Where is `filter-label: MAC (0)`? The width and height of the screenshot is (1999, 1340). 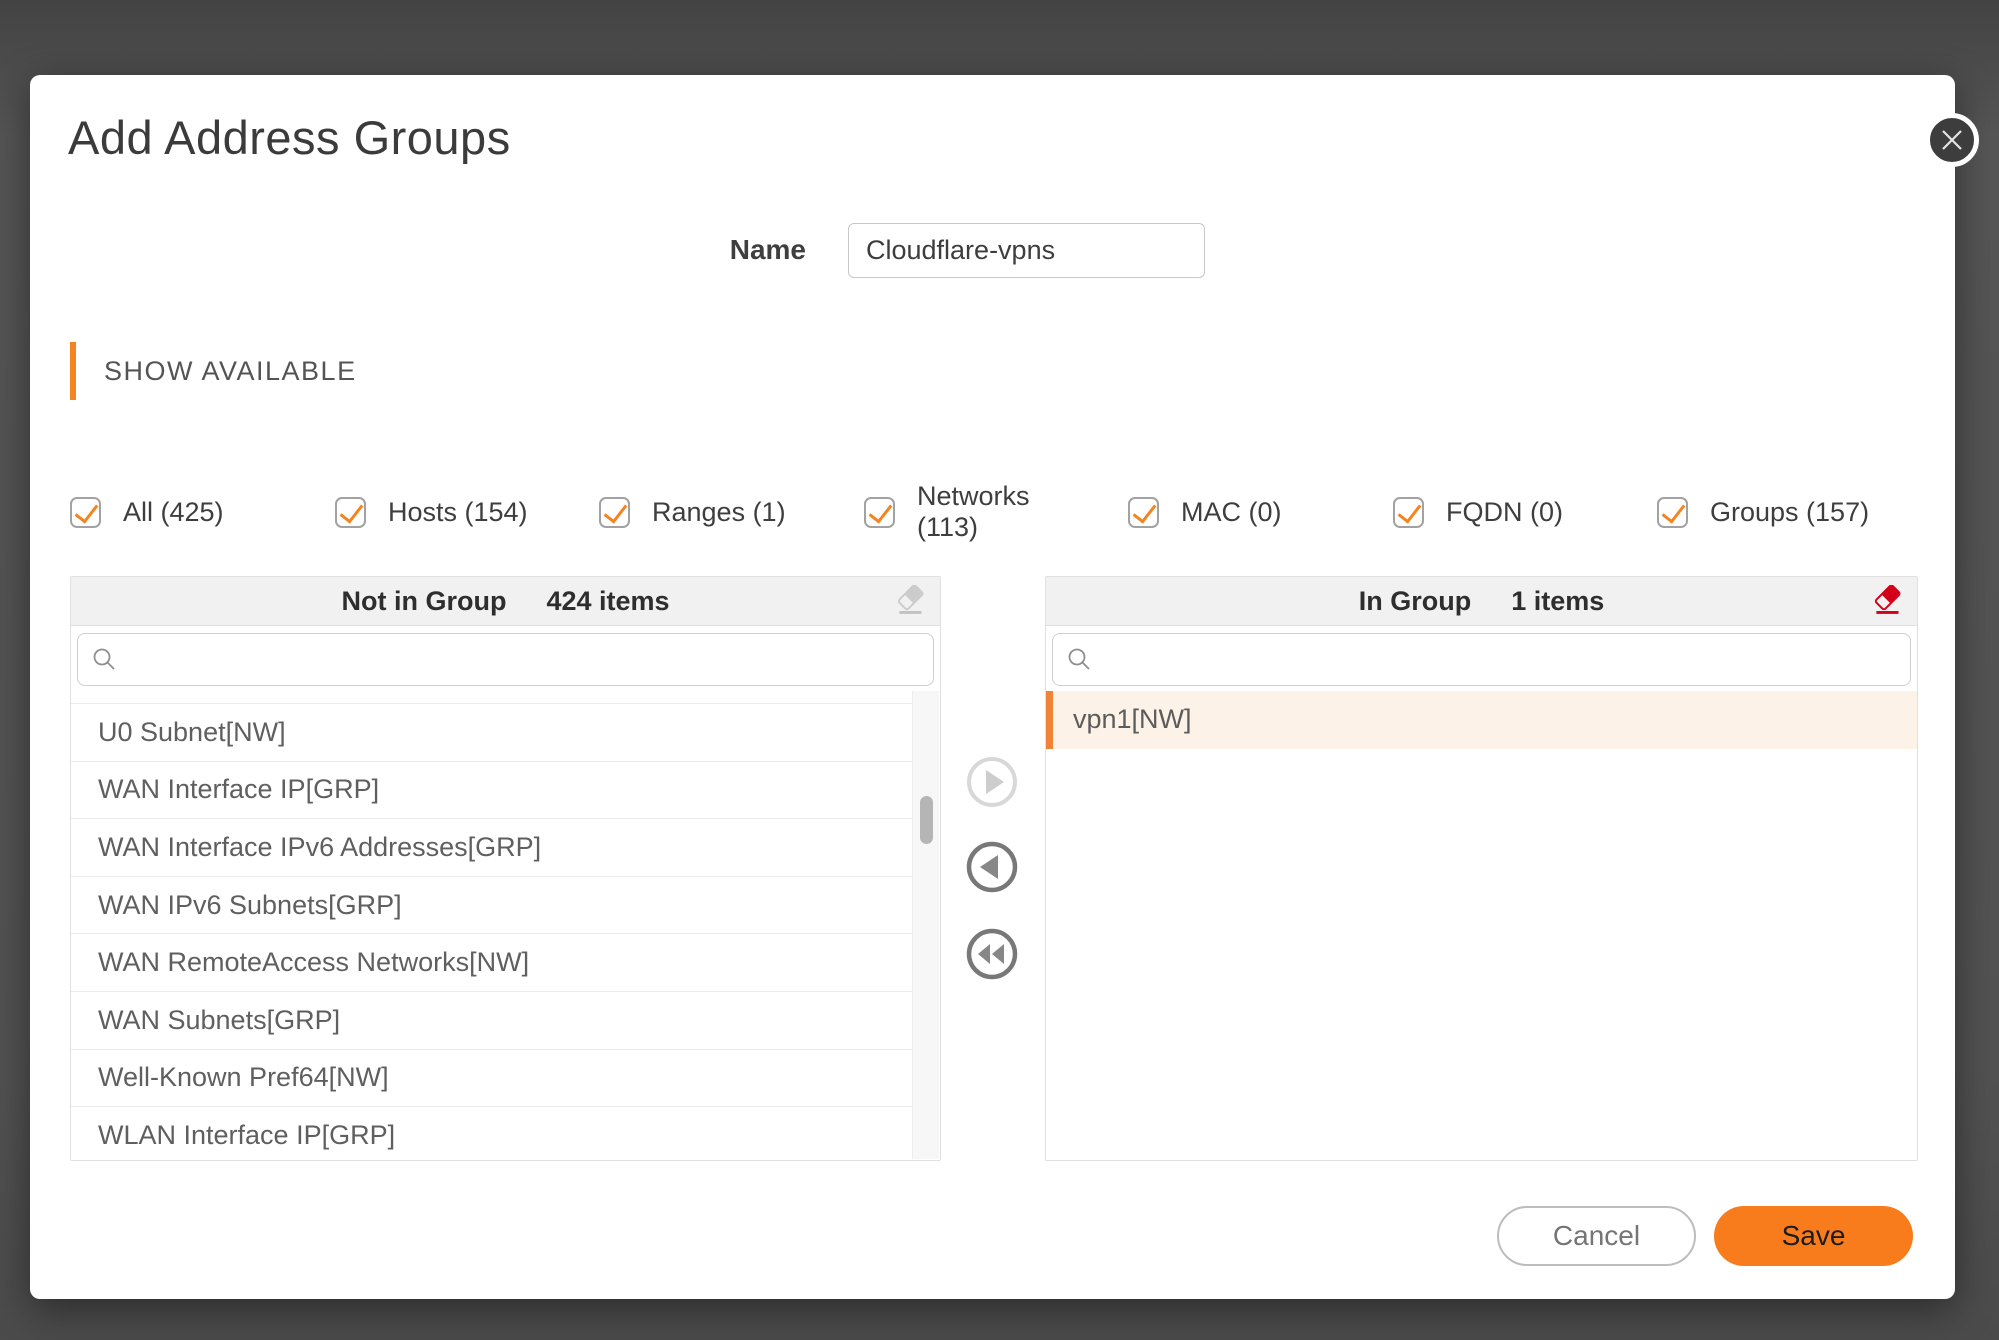
filter-label: MAC (0) is located at coordinates (1231, 511).